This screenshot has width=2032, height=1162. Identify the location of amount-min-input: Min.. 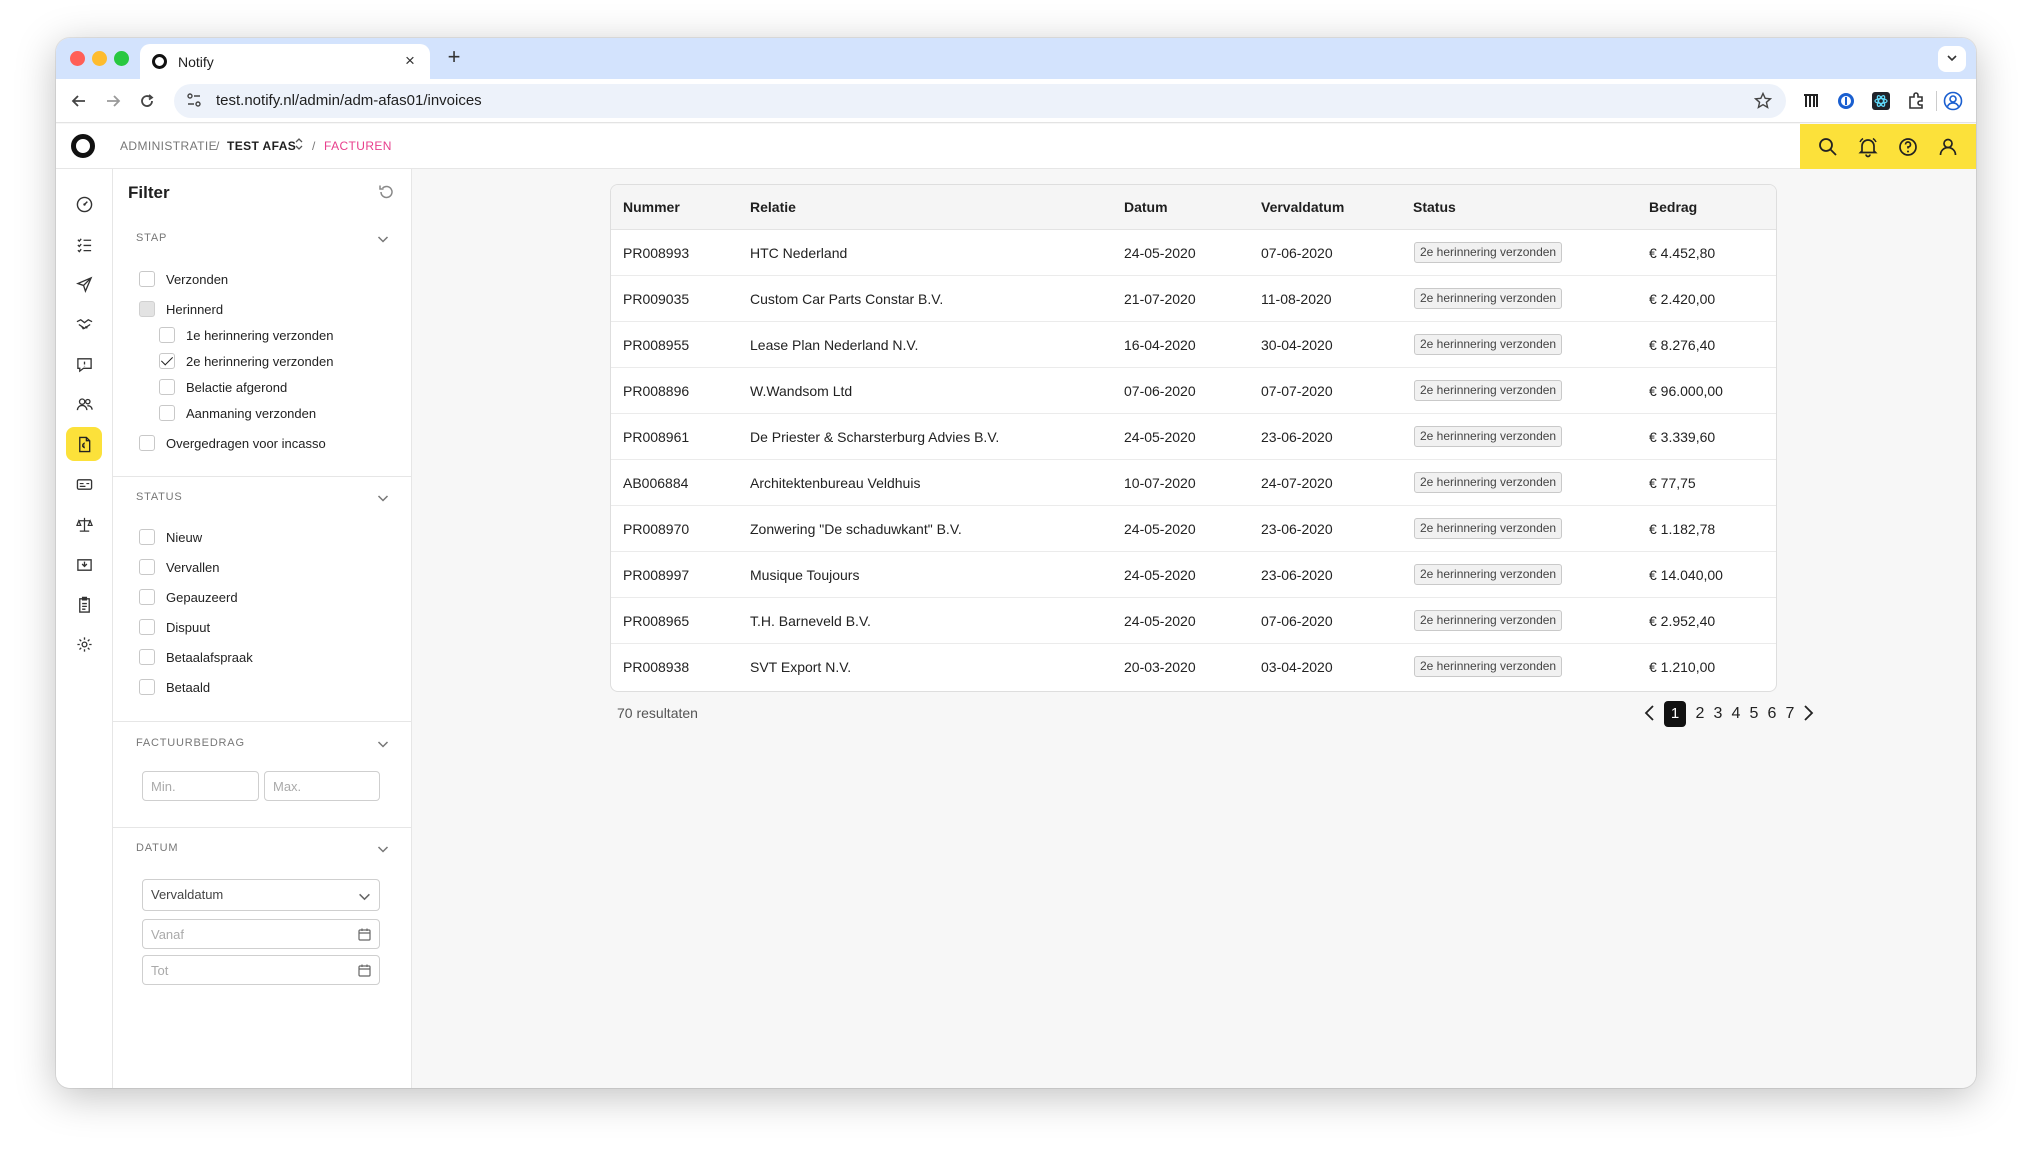
(200, 786).